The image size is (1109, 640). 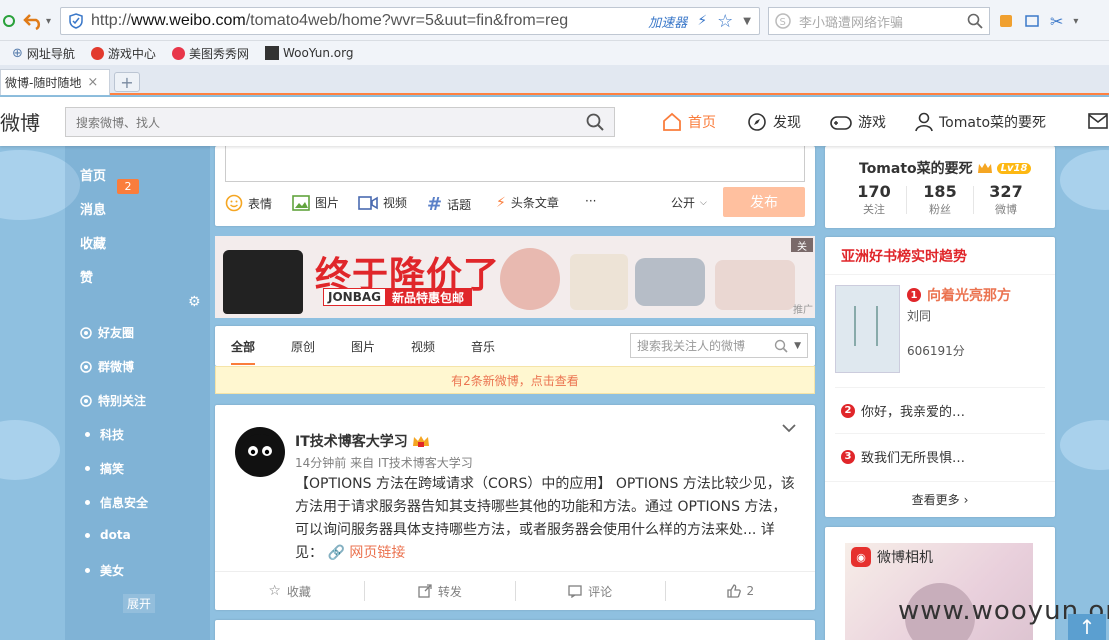 I want to click on bookmark-meitu: 美图秀秀网, so click(x=210, y=53).